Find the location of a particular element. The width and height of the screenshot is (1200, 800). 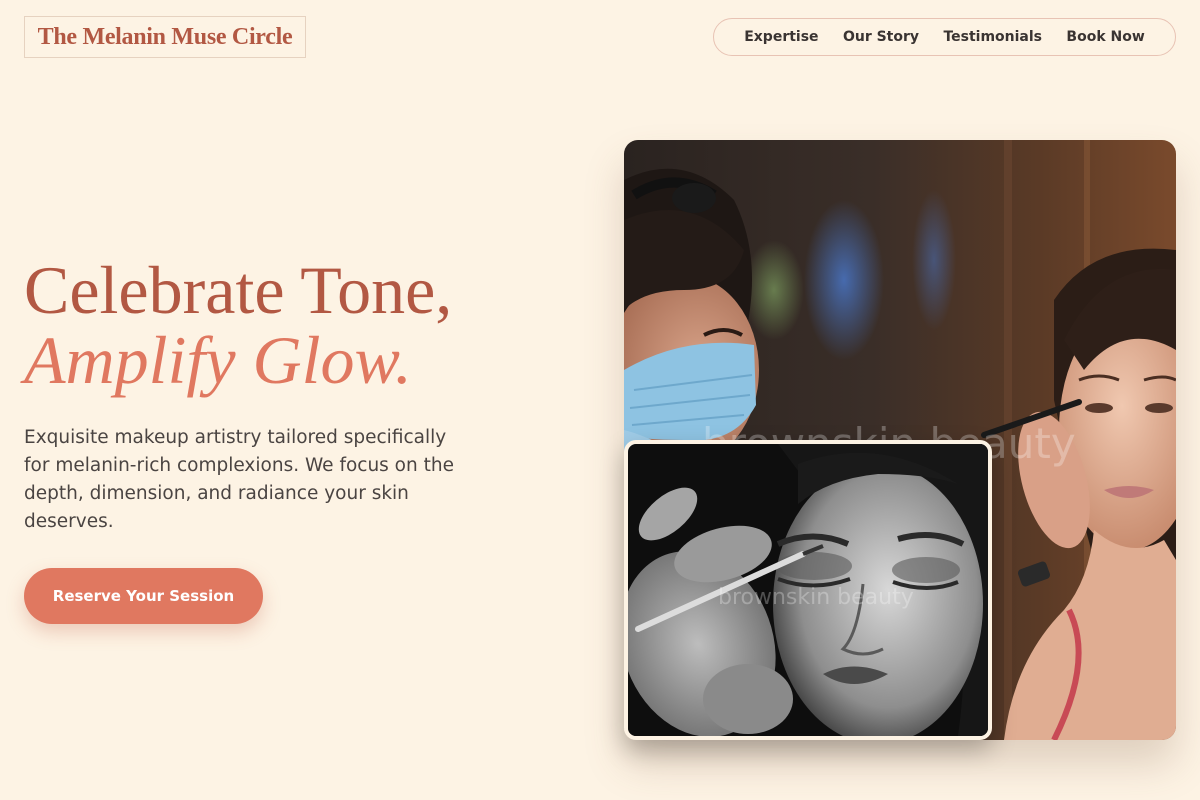

hero-title-line2: Amplify Glow. is located at coordinates (218, 360).